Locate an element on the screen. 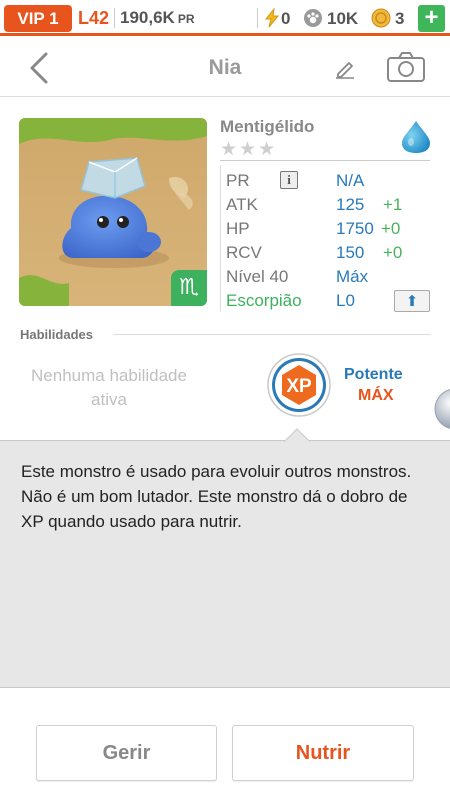 This screenshot has width=450, height=800. xp-badge-icon: XP is located at coordinates (299, 385).